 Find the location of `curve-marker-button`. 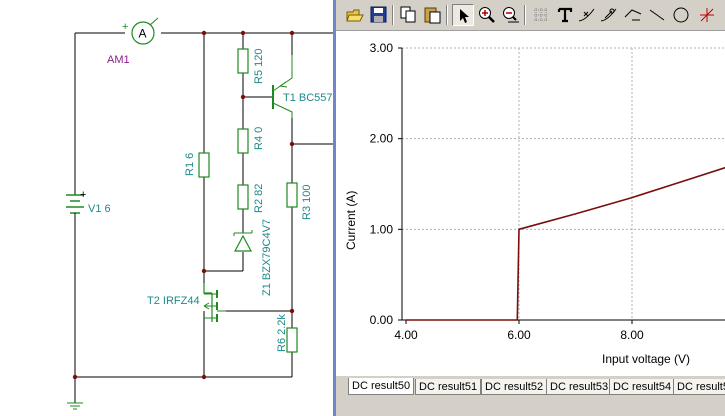

curve-marker-button is located at coordinates (609, 15).